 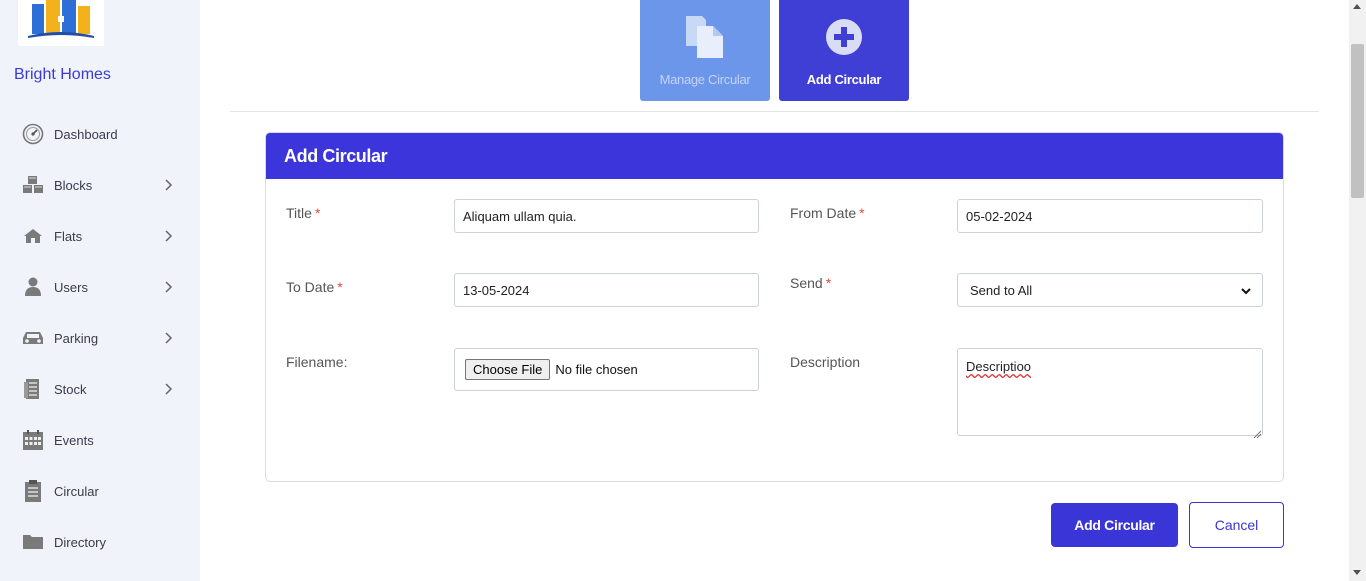 I want to click on sidebar-item-events: Events, so click(x=100, y=440).